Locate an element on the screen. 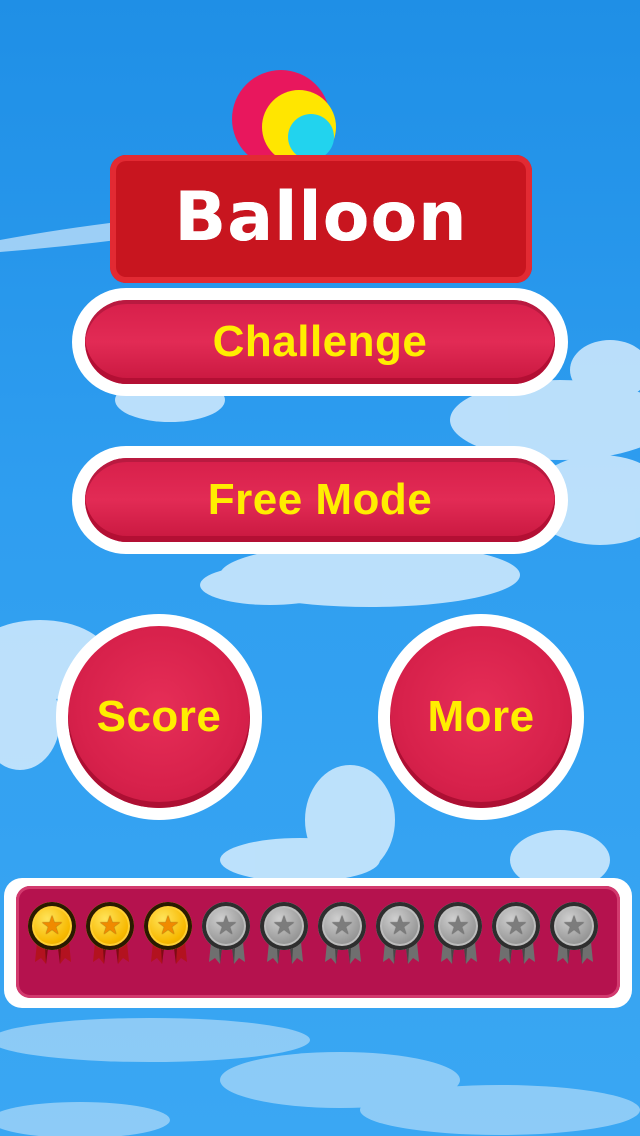  free-mode-label: Free Mode is located at coordinates (320, 499).